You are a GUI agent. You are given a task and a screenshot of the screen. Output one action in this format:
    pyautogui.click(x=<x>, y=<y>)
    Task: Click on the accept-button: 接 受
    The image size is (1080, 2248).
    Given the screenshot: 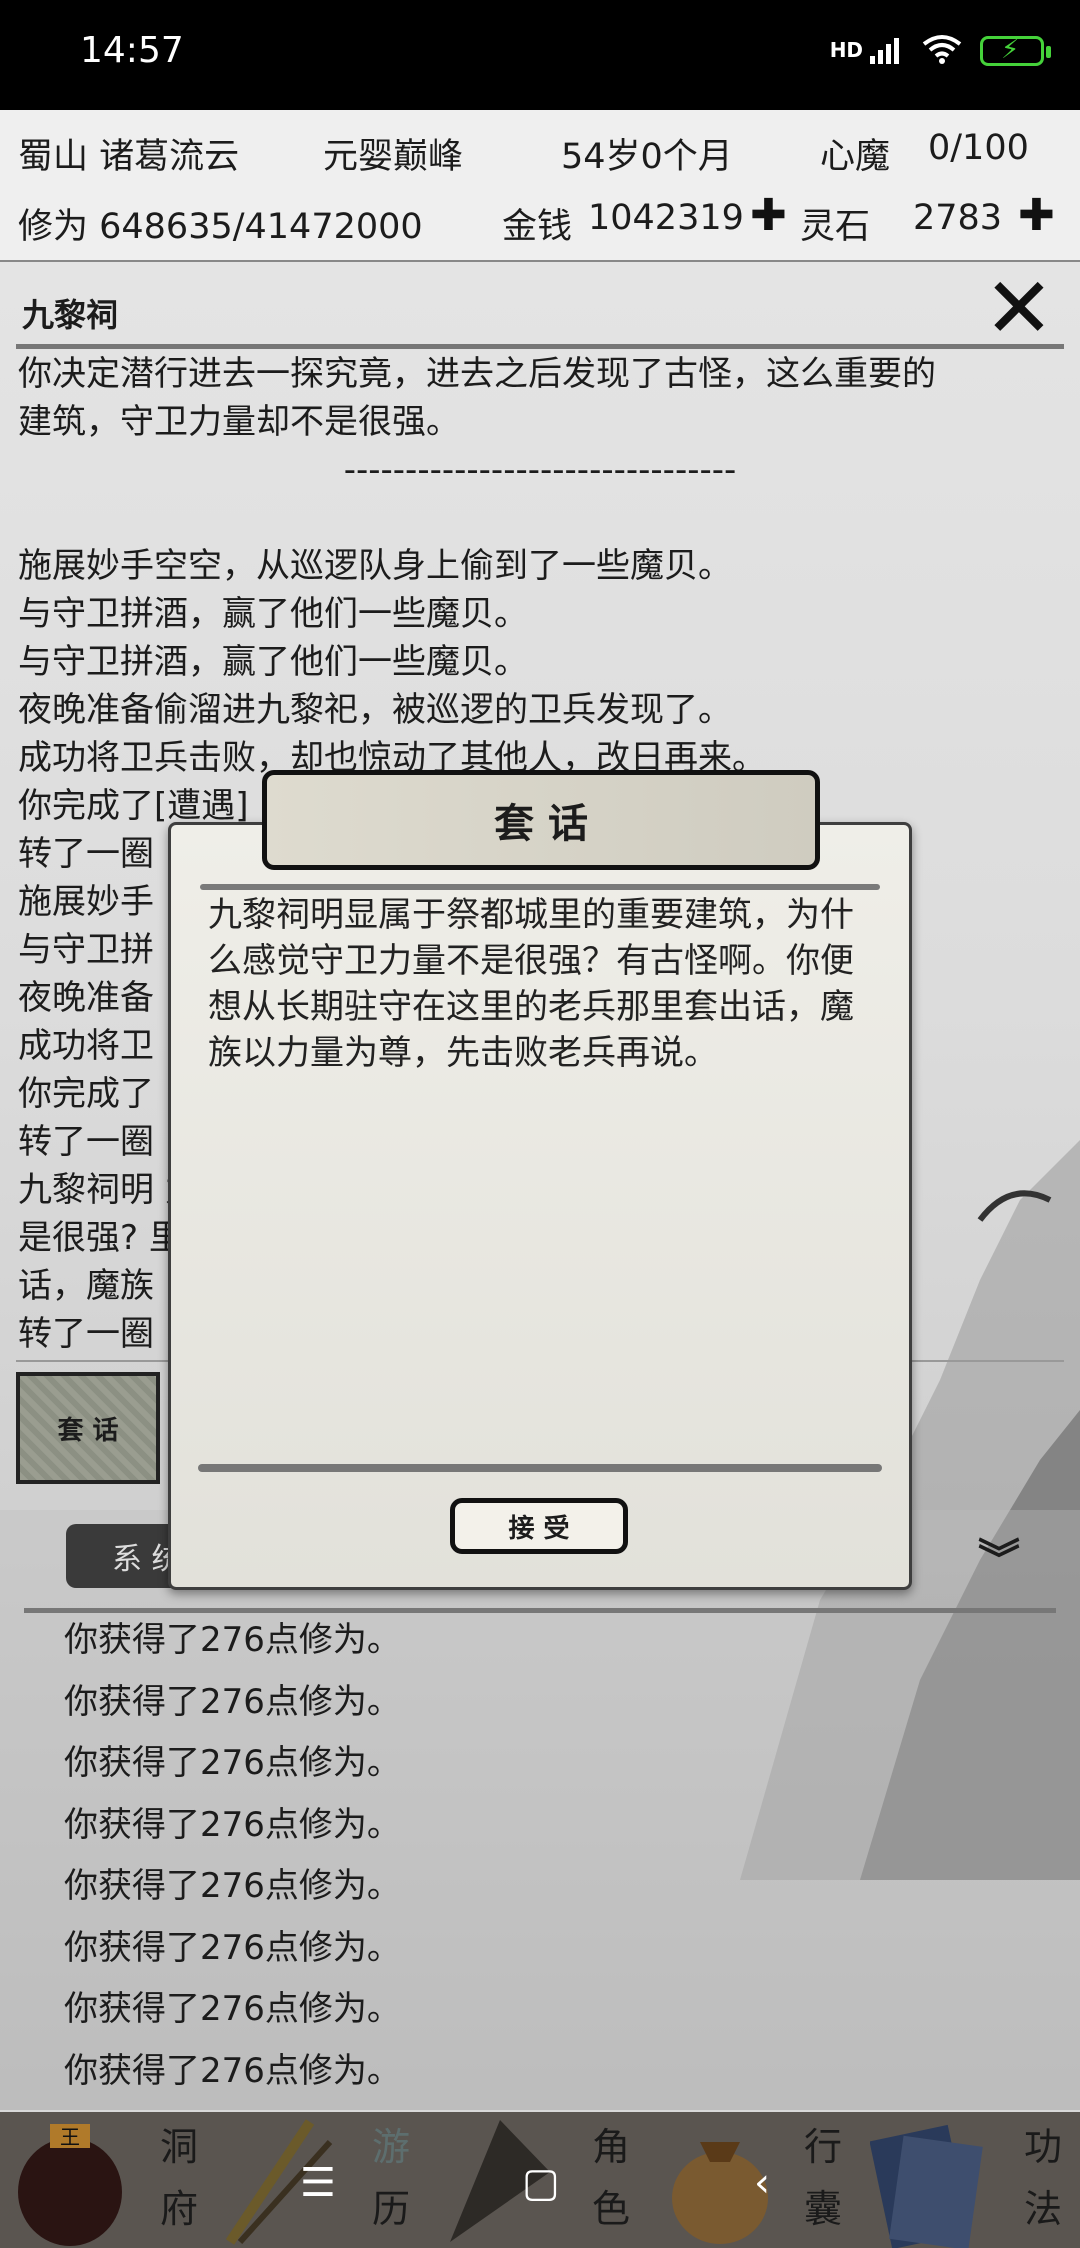 What is the action you would take?
    pyautogui.click(x=539, y=1526)
    